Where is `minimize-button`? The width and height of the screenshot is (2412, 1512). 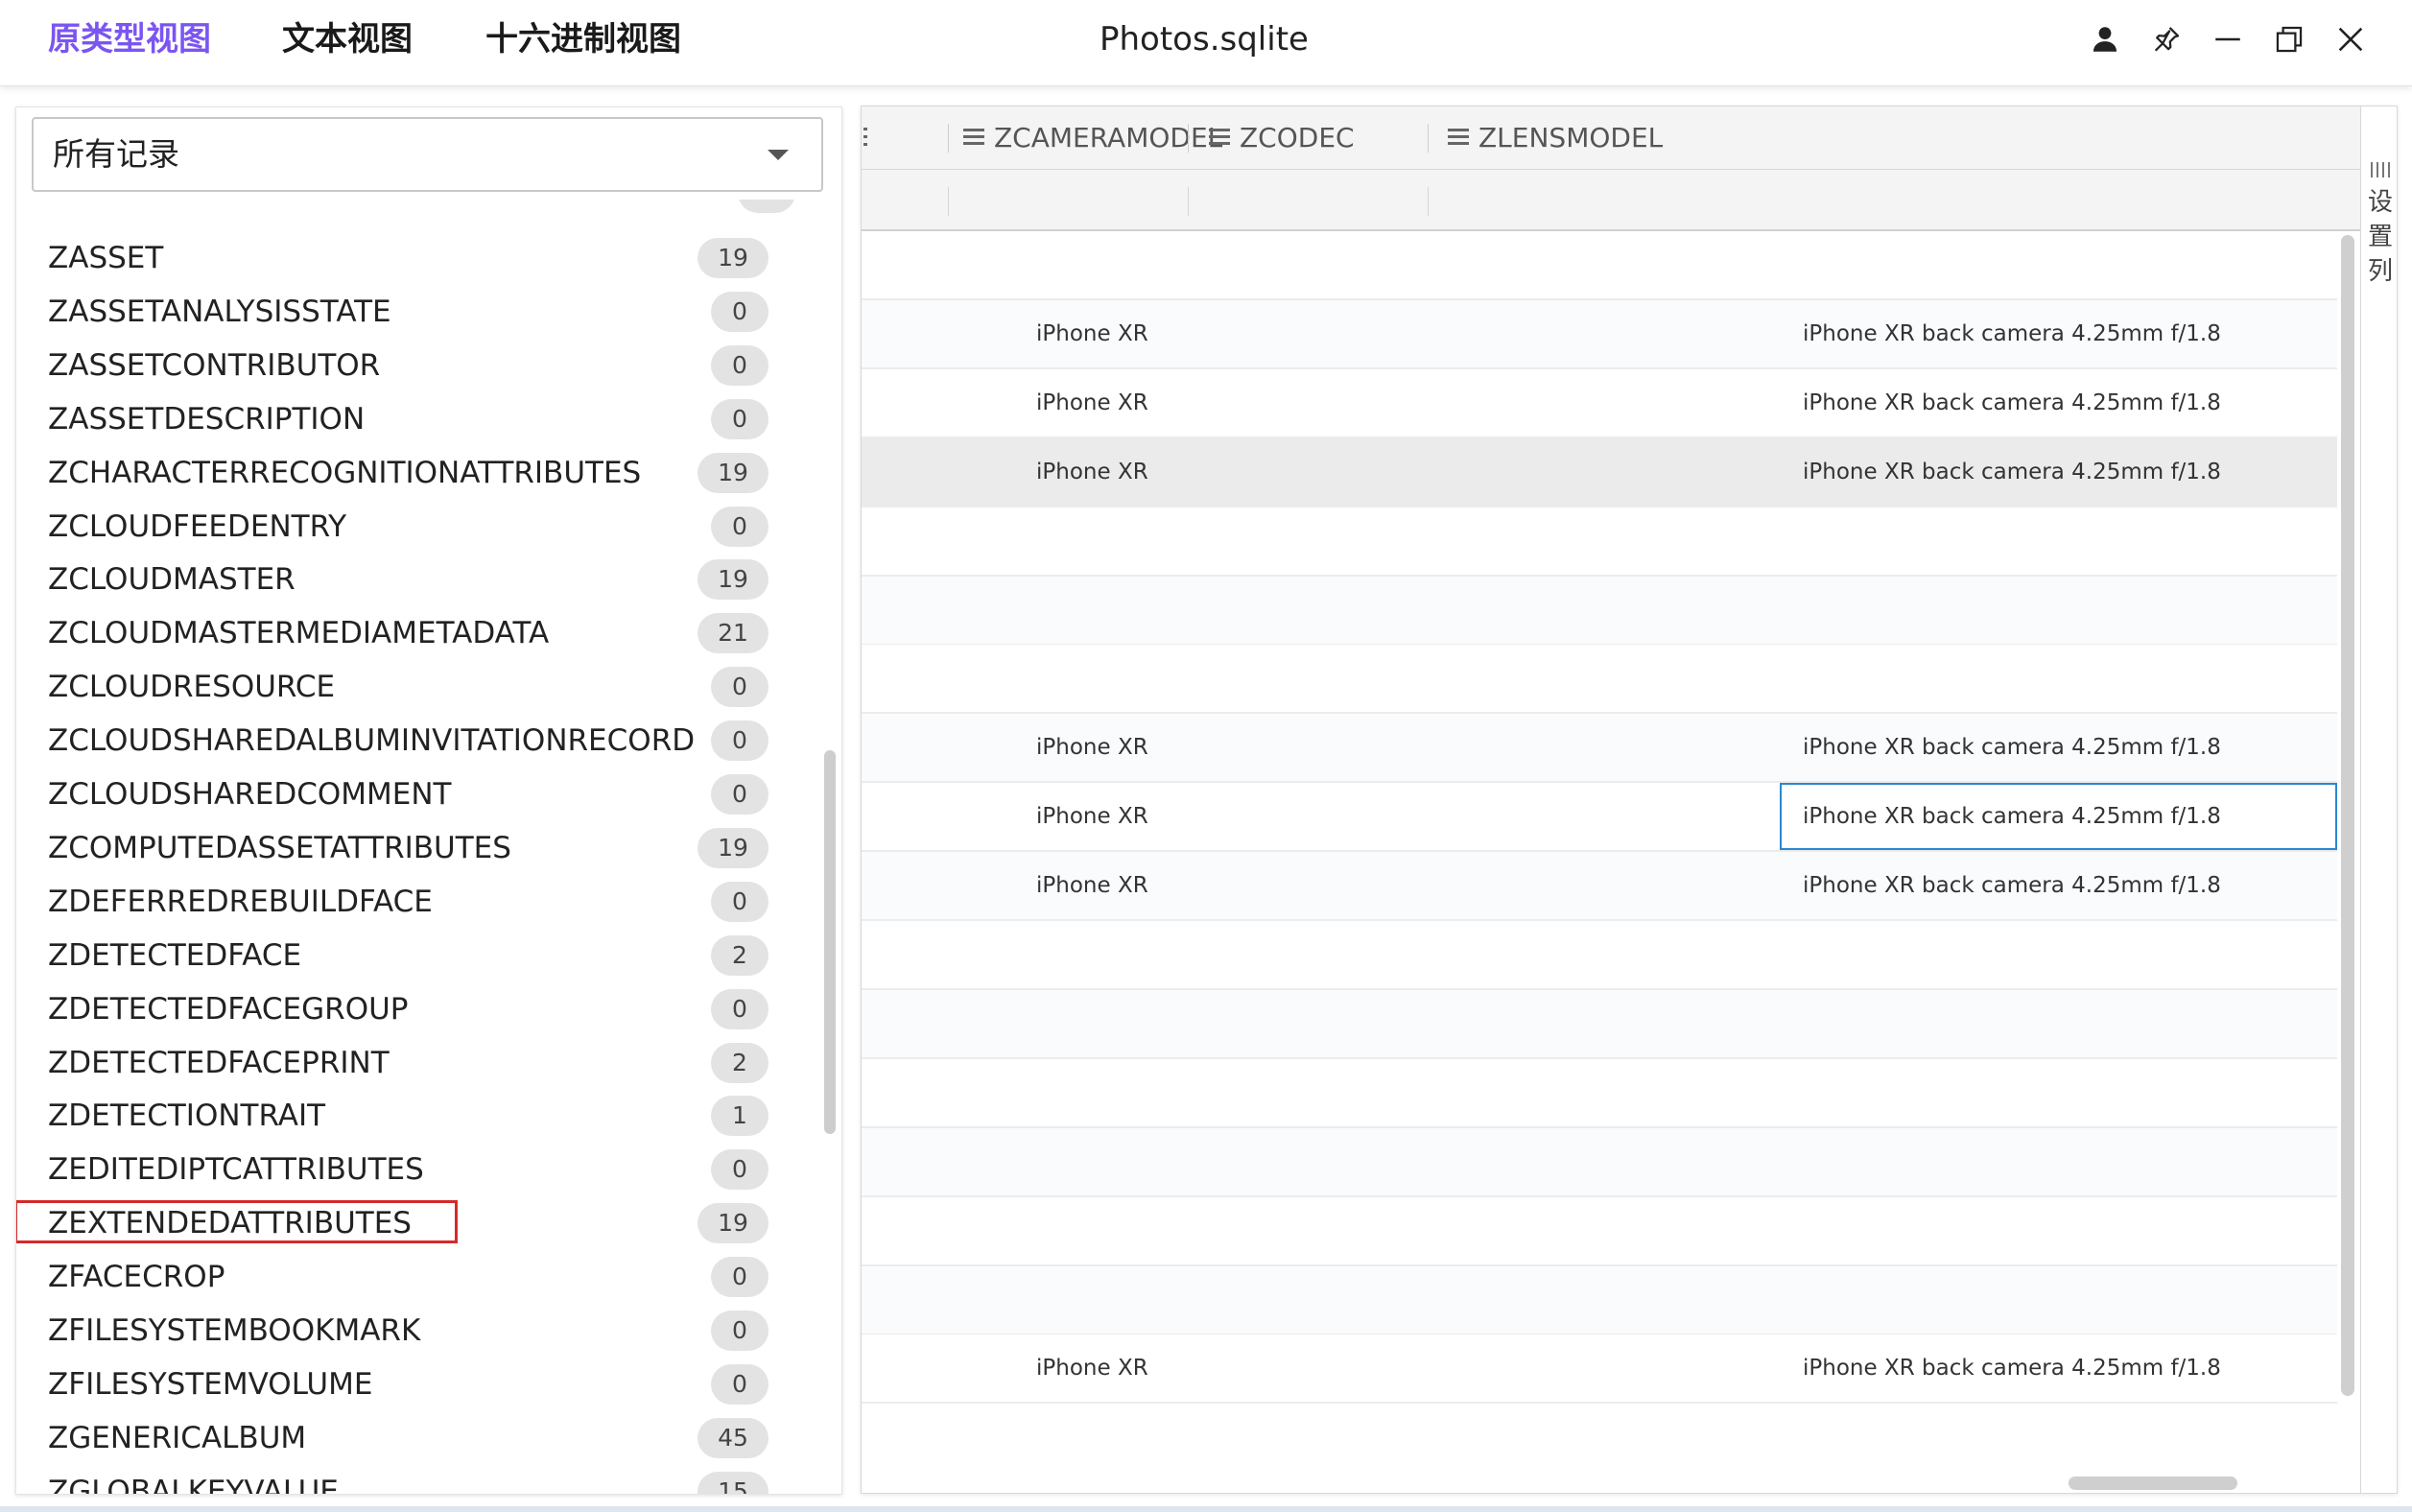 minimize-button is located at coordinates (2228, 39).